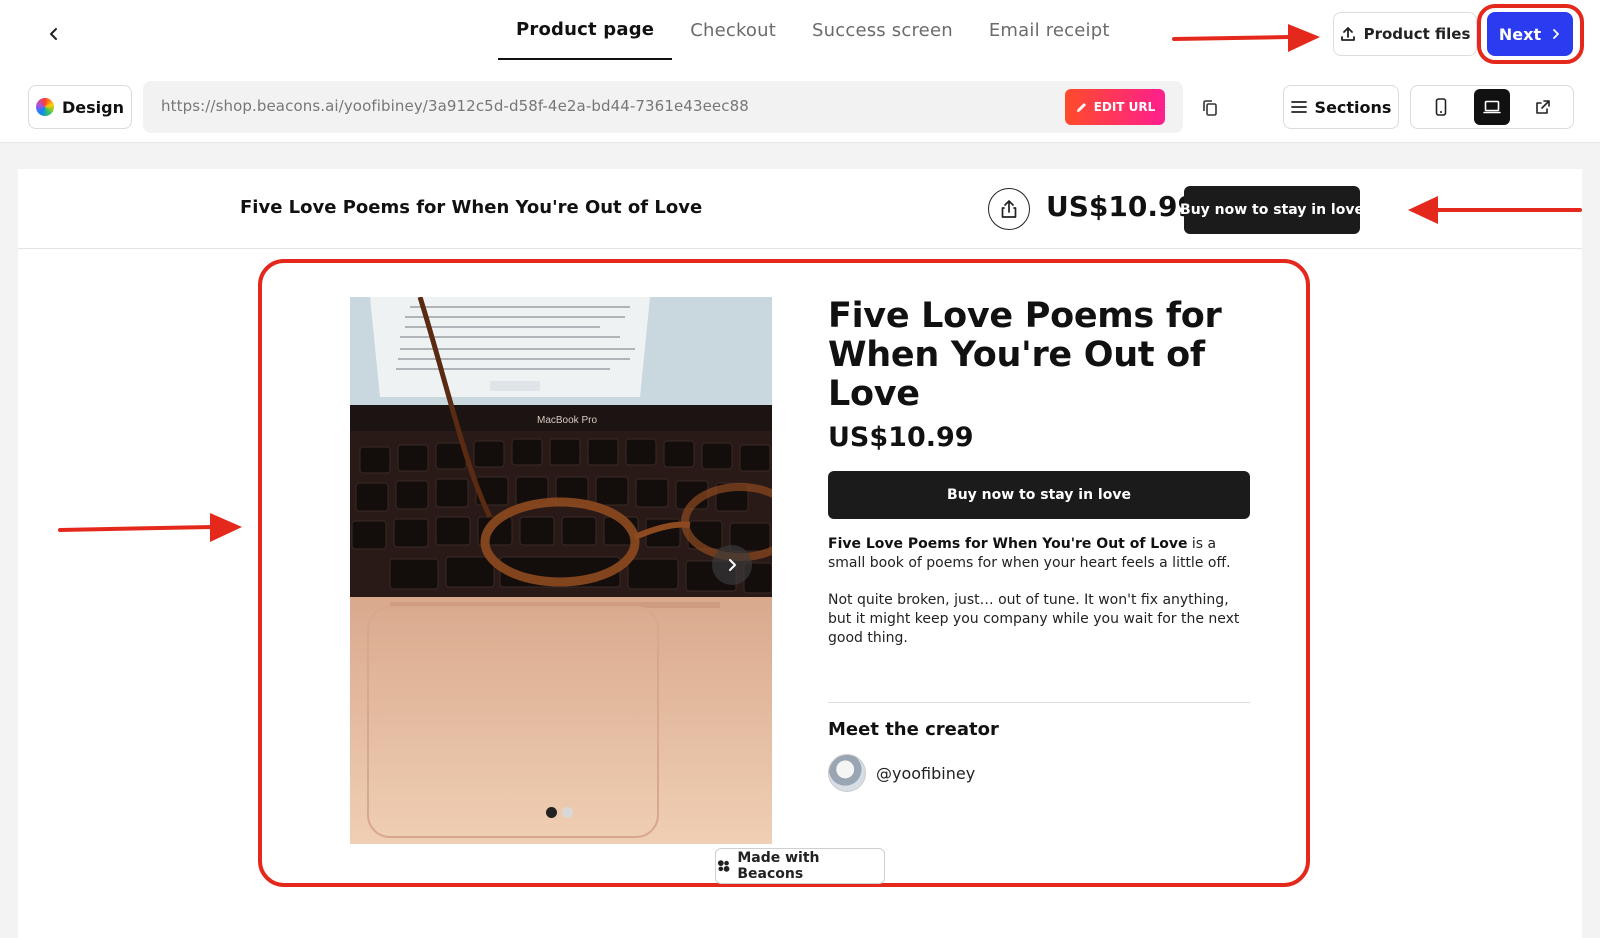  I want to click on product-files-label: Product files, so click(1417, 34).